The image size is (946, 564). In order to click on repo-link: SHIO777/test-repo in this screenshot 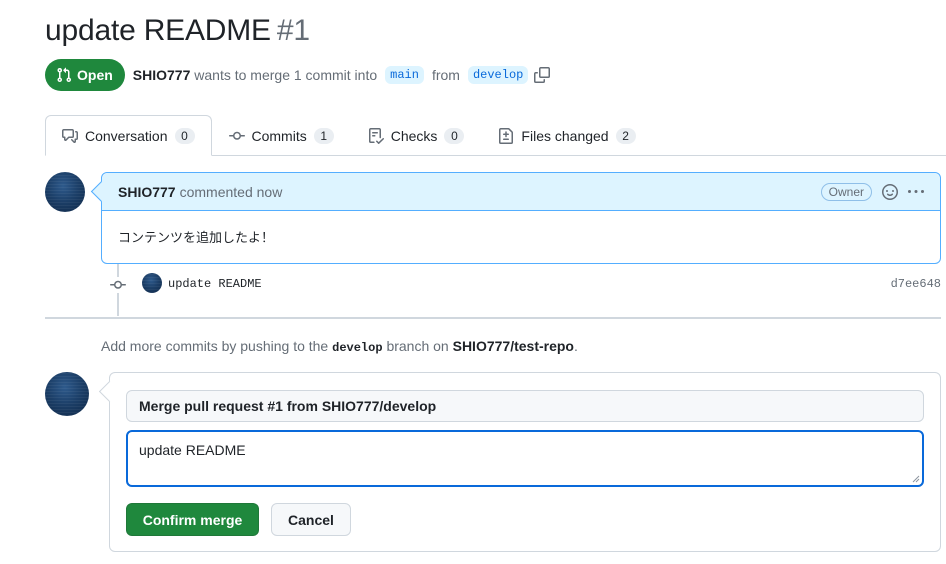, I will do `click(513, 346)`.